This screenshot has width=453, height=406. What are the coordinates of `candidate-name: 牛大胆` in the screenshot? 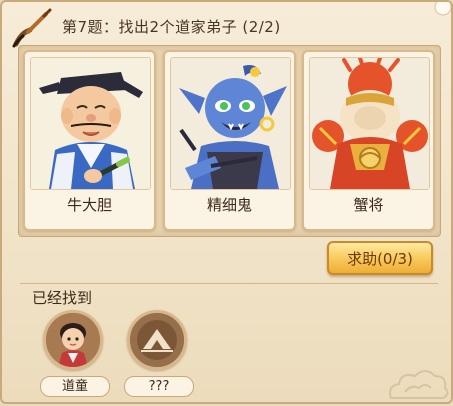 It's located at (89, 205).